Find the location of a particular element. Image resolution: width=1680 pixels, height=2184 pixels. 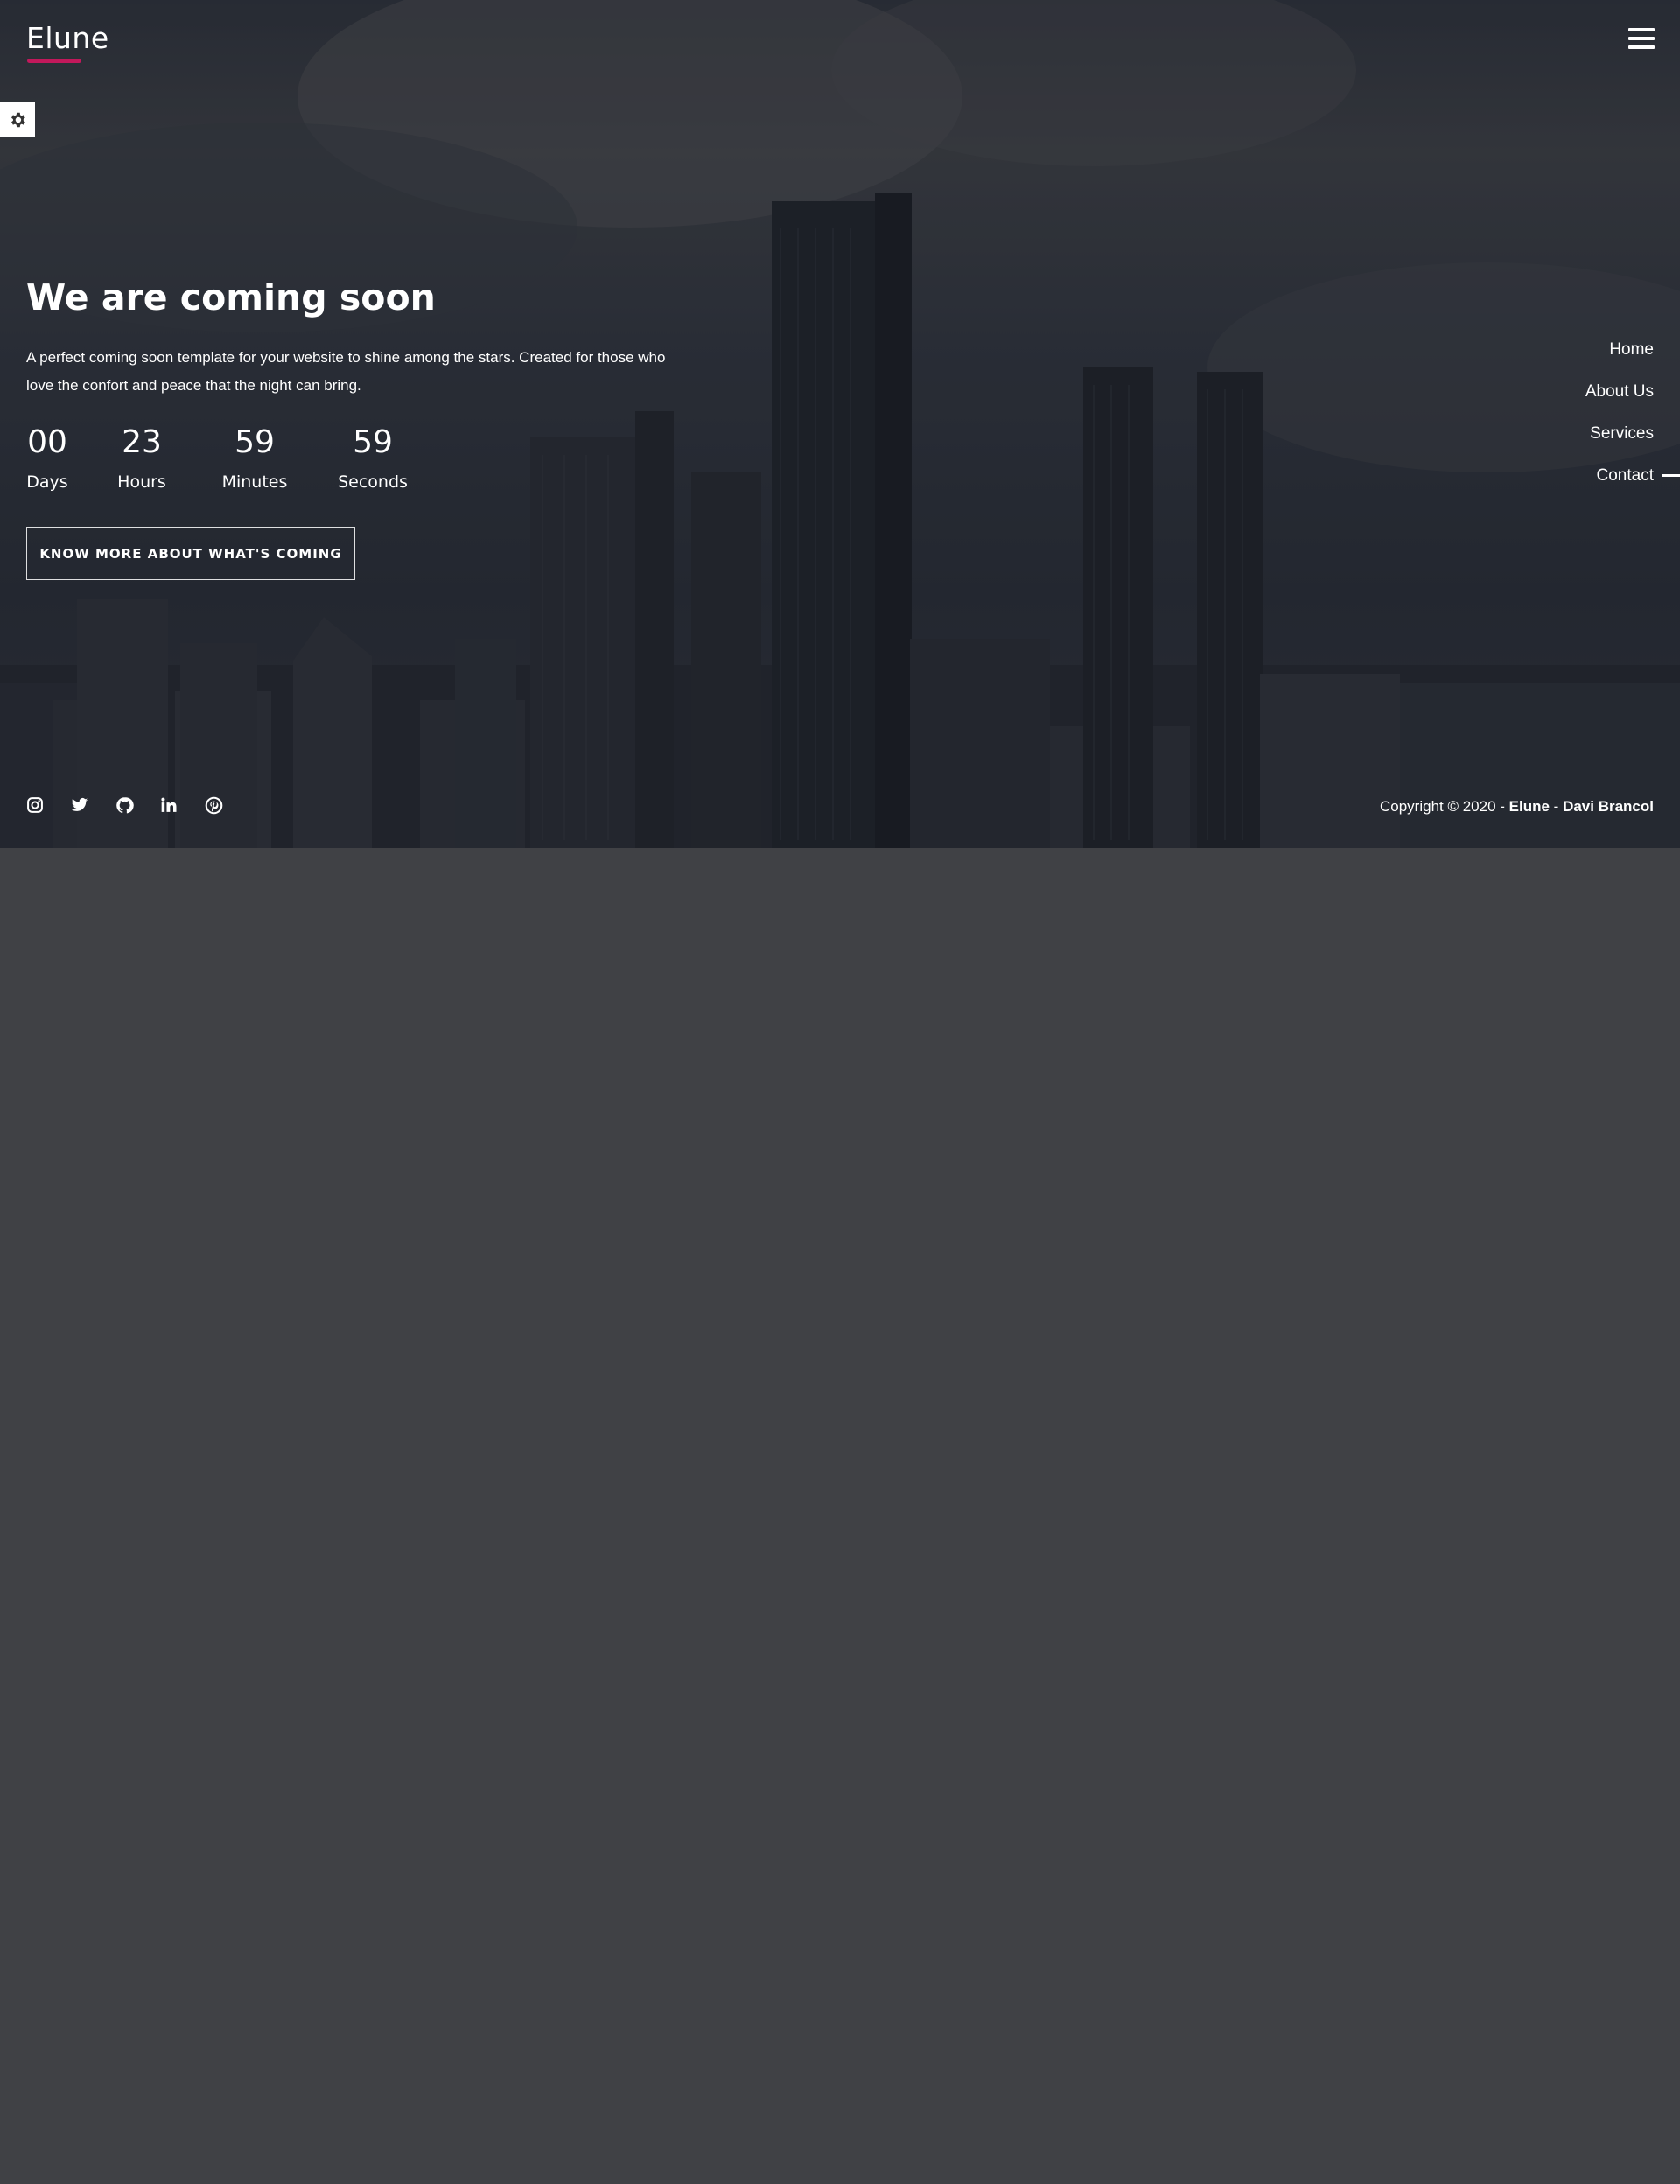

active-nav-indicator is located at coordinates (1671, 475).